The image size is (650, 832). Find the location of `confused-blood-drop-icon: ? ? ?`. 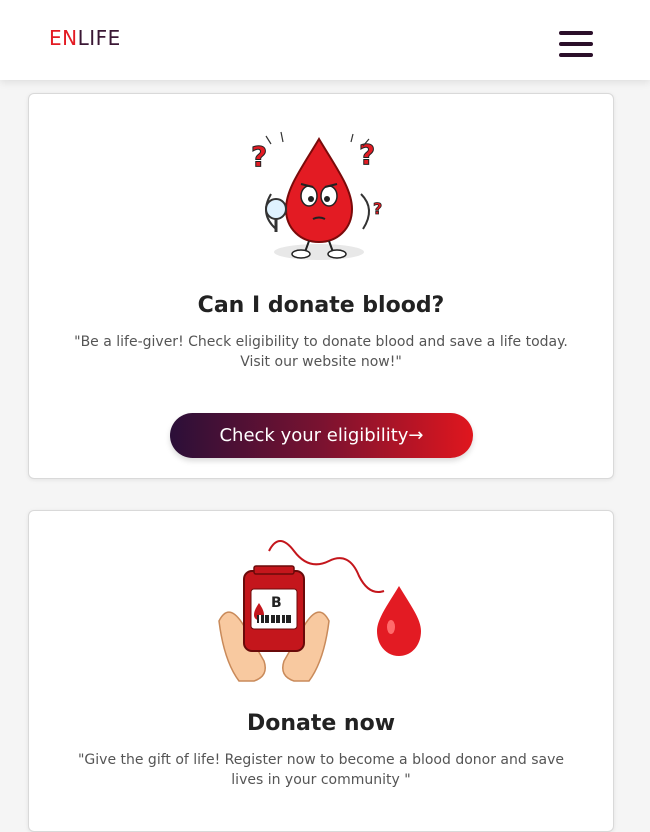

confused-blood-drop-icon: ? ? ? is located at coordinates (317, 195).